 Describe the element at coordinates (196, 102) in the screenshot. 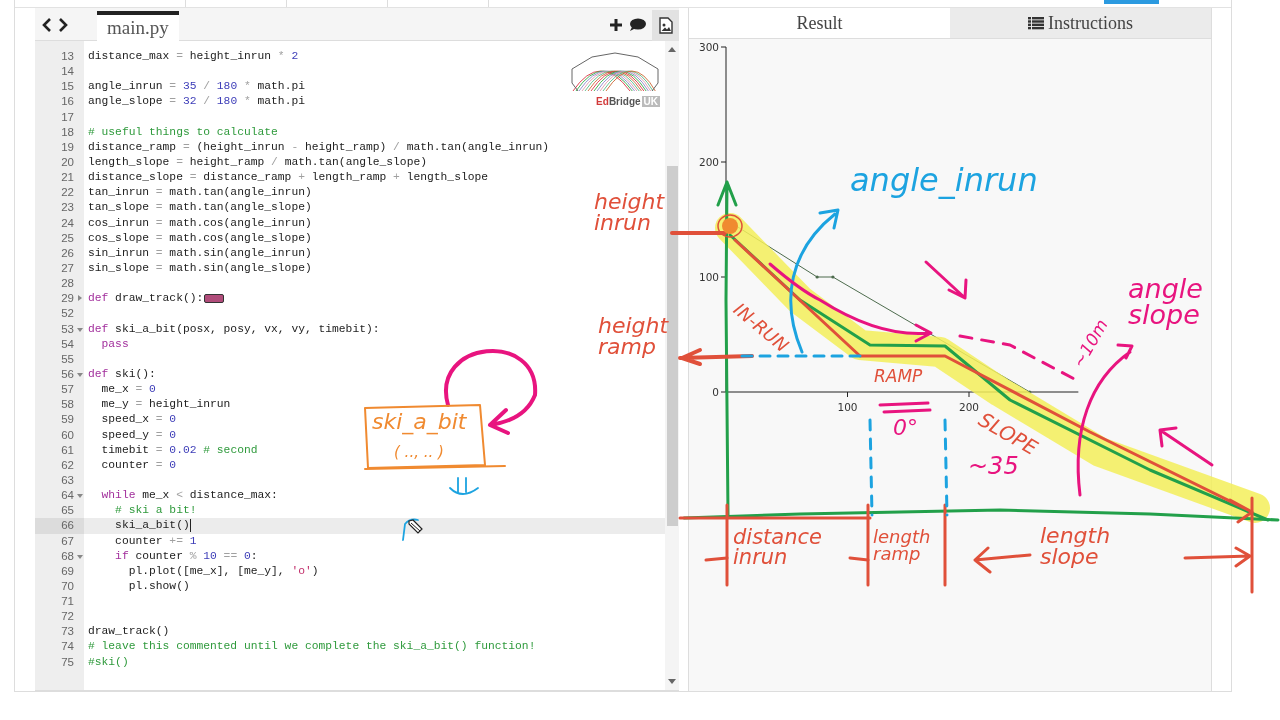

I see `code-line: angle_slope = 32 / 180 * math.pi` at that location.